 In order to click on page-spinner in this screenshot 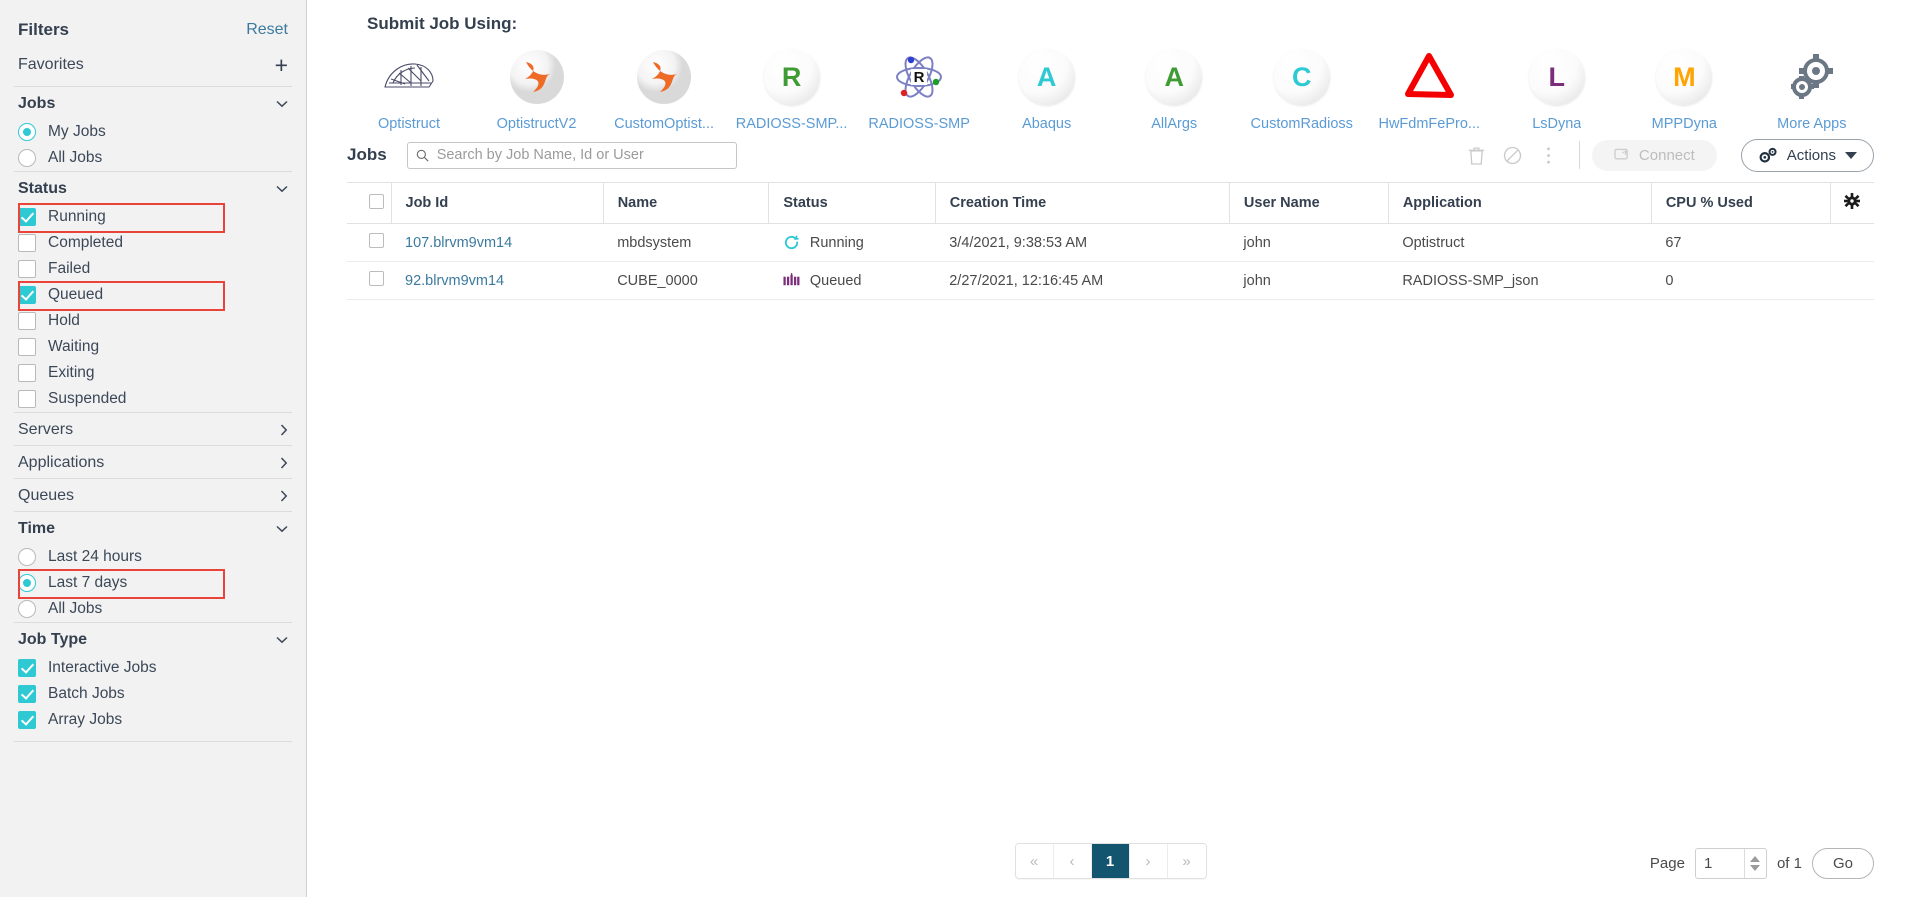, I will do `click(1754, 863)`.